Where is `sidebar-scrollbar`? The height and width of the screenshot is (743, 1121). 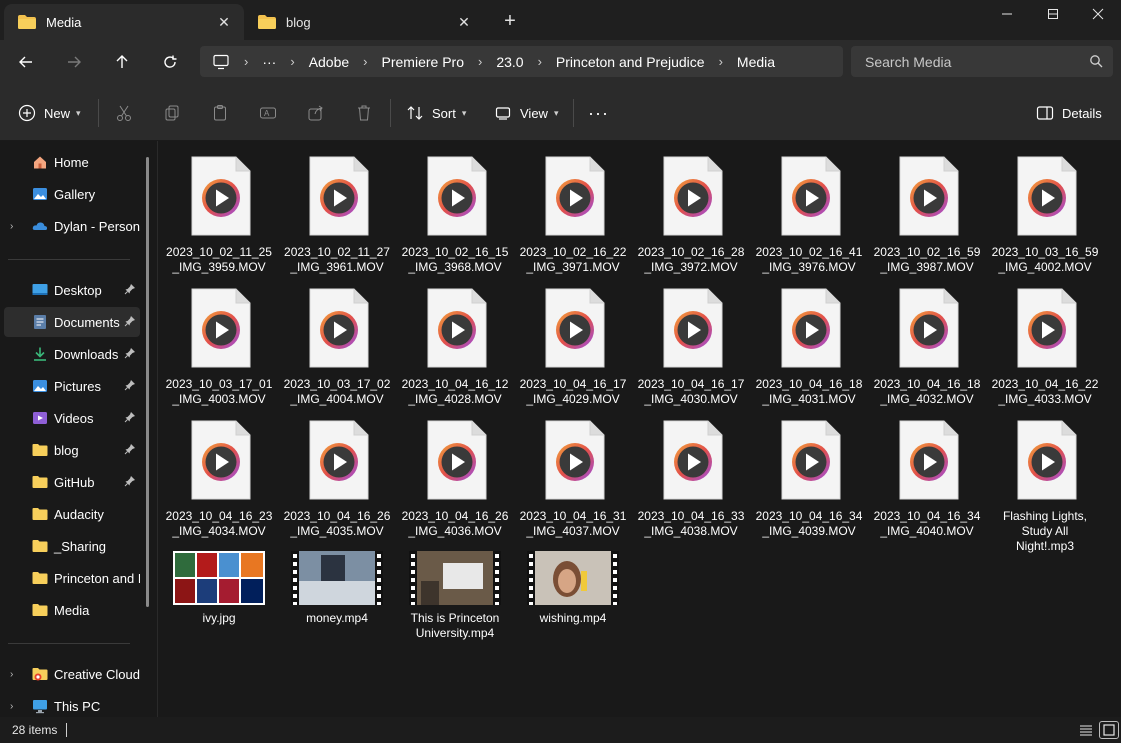 sidebar-scrollbar is located at coordinates (147, 382).